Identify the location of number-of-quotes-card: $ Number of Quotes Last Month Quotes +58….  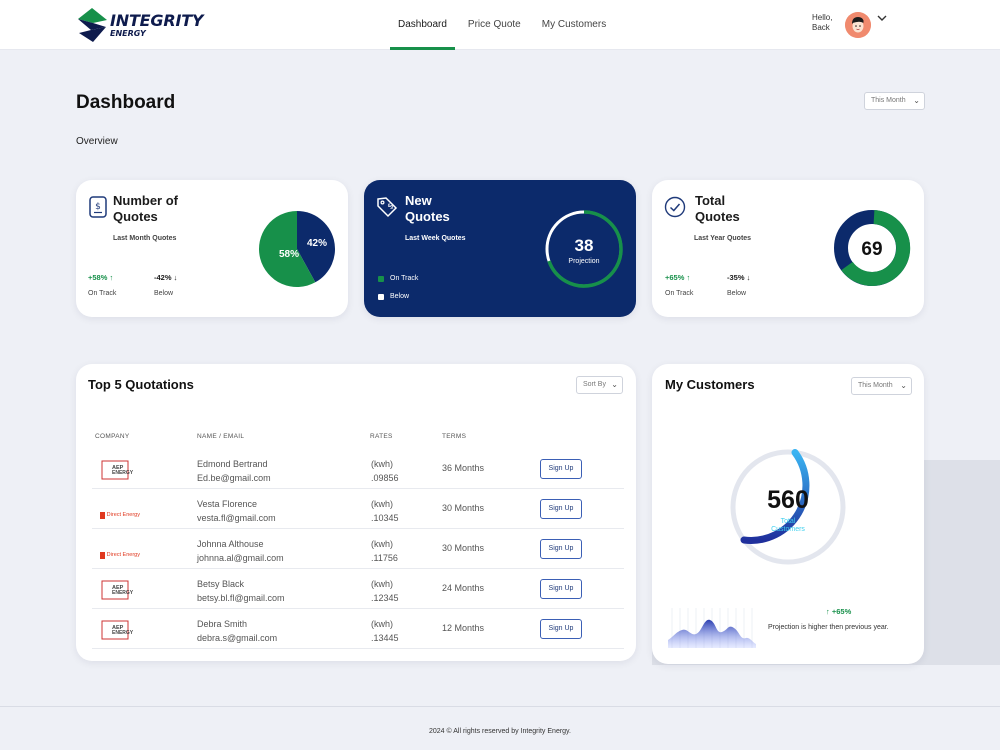
(212, 248).